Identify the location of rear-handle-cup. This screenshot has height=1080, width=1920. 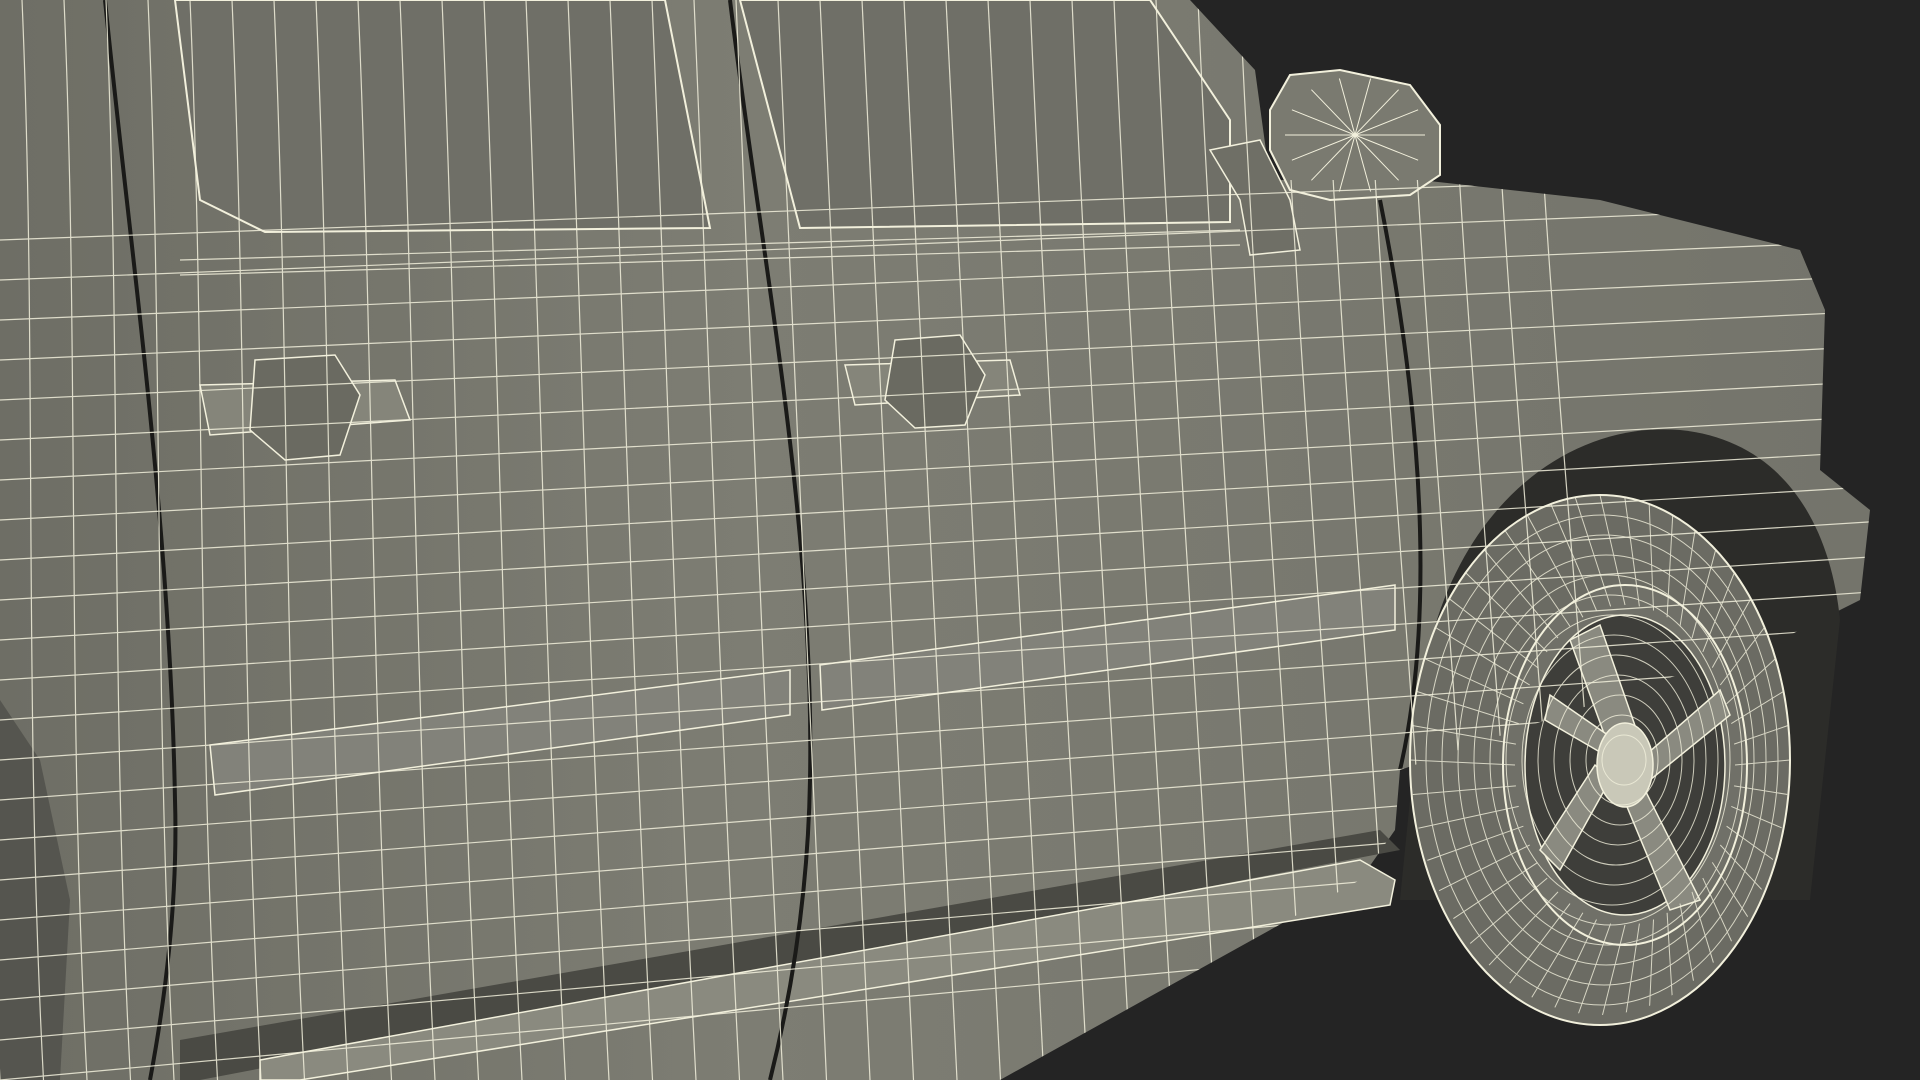
(305, 407).